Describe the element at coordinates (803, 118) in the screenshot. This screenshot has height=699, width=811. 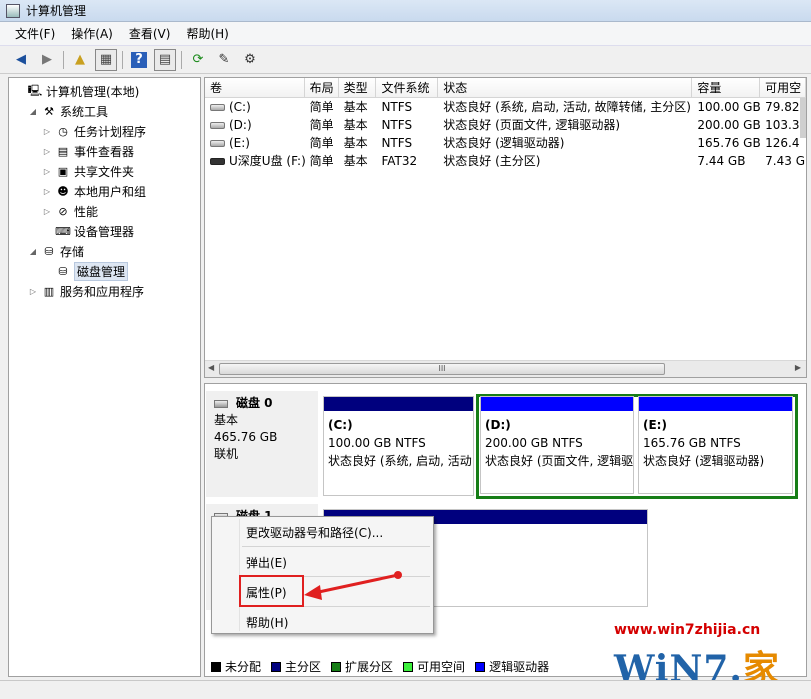
I see `vertical-scrollbar` at that location.